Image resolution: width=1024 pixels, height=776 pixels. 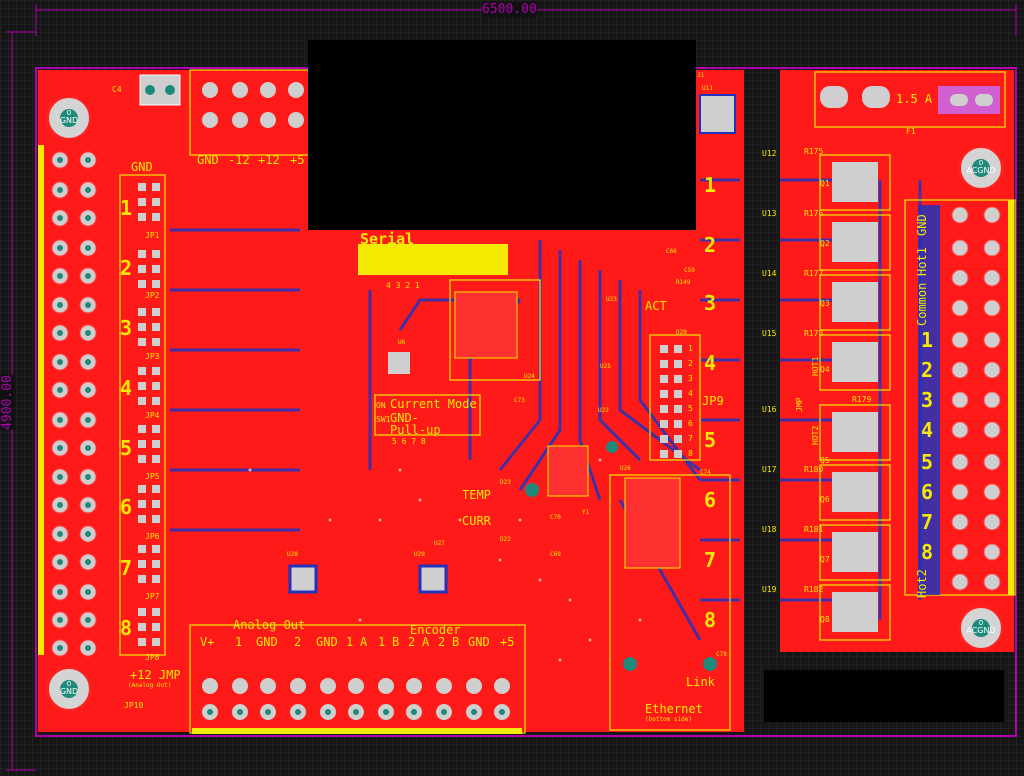 What do you see at coordinates (419, 554) in the screenshot?
I see `ref-u29: U29` at bounding box center [419, 554].